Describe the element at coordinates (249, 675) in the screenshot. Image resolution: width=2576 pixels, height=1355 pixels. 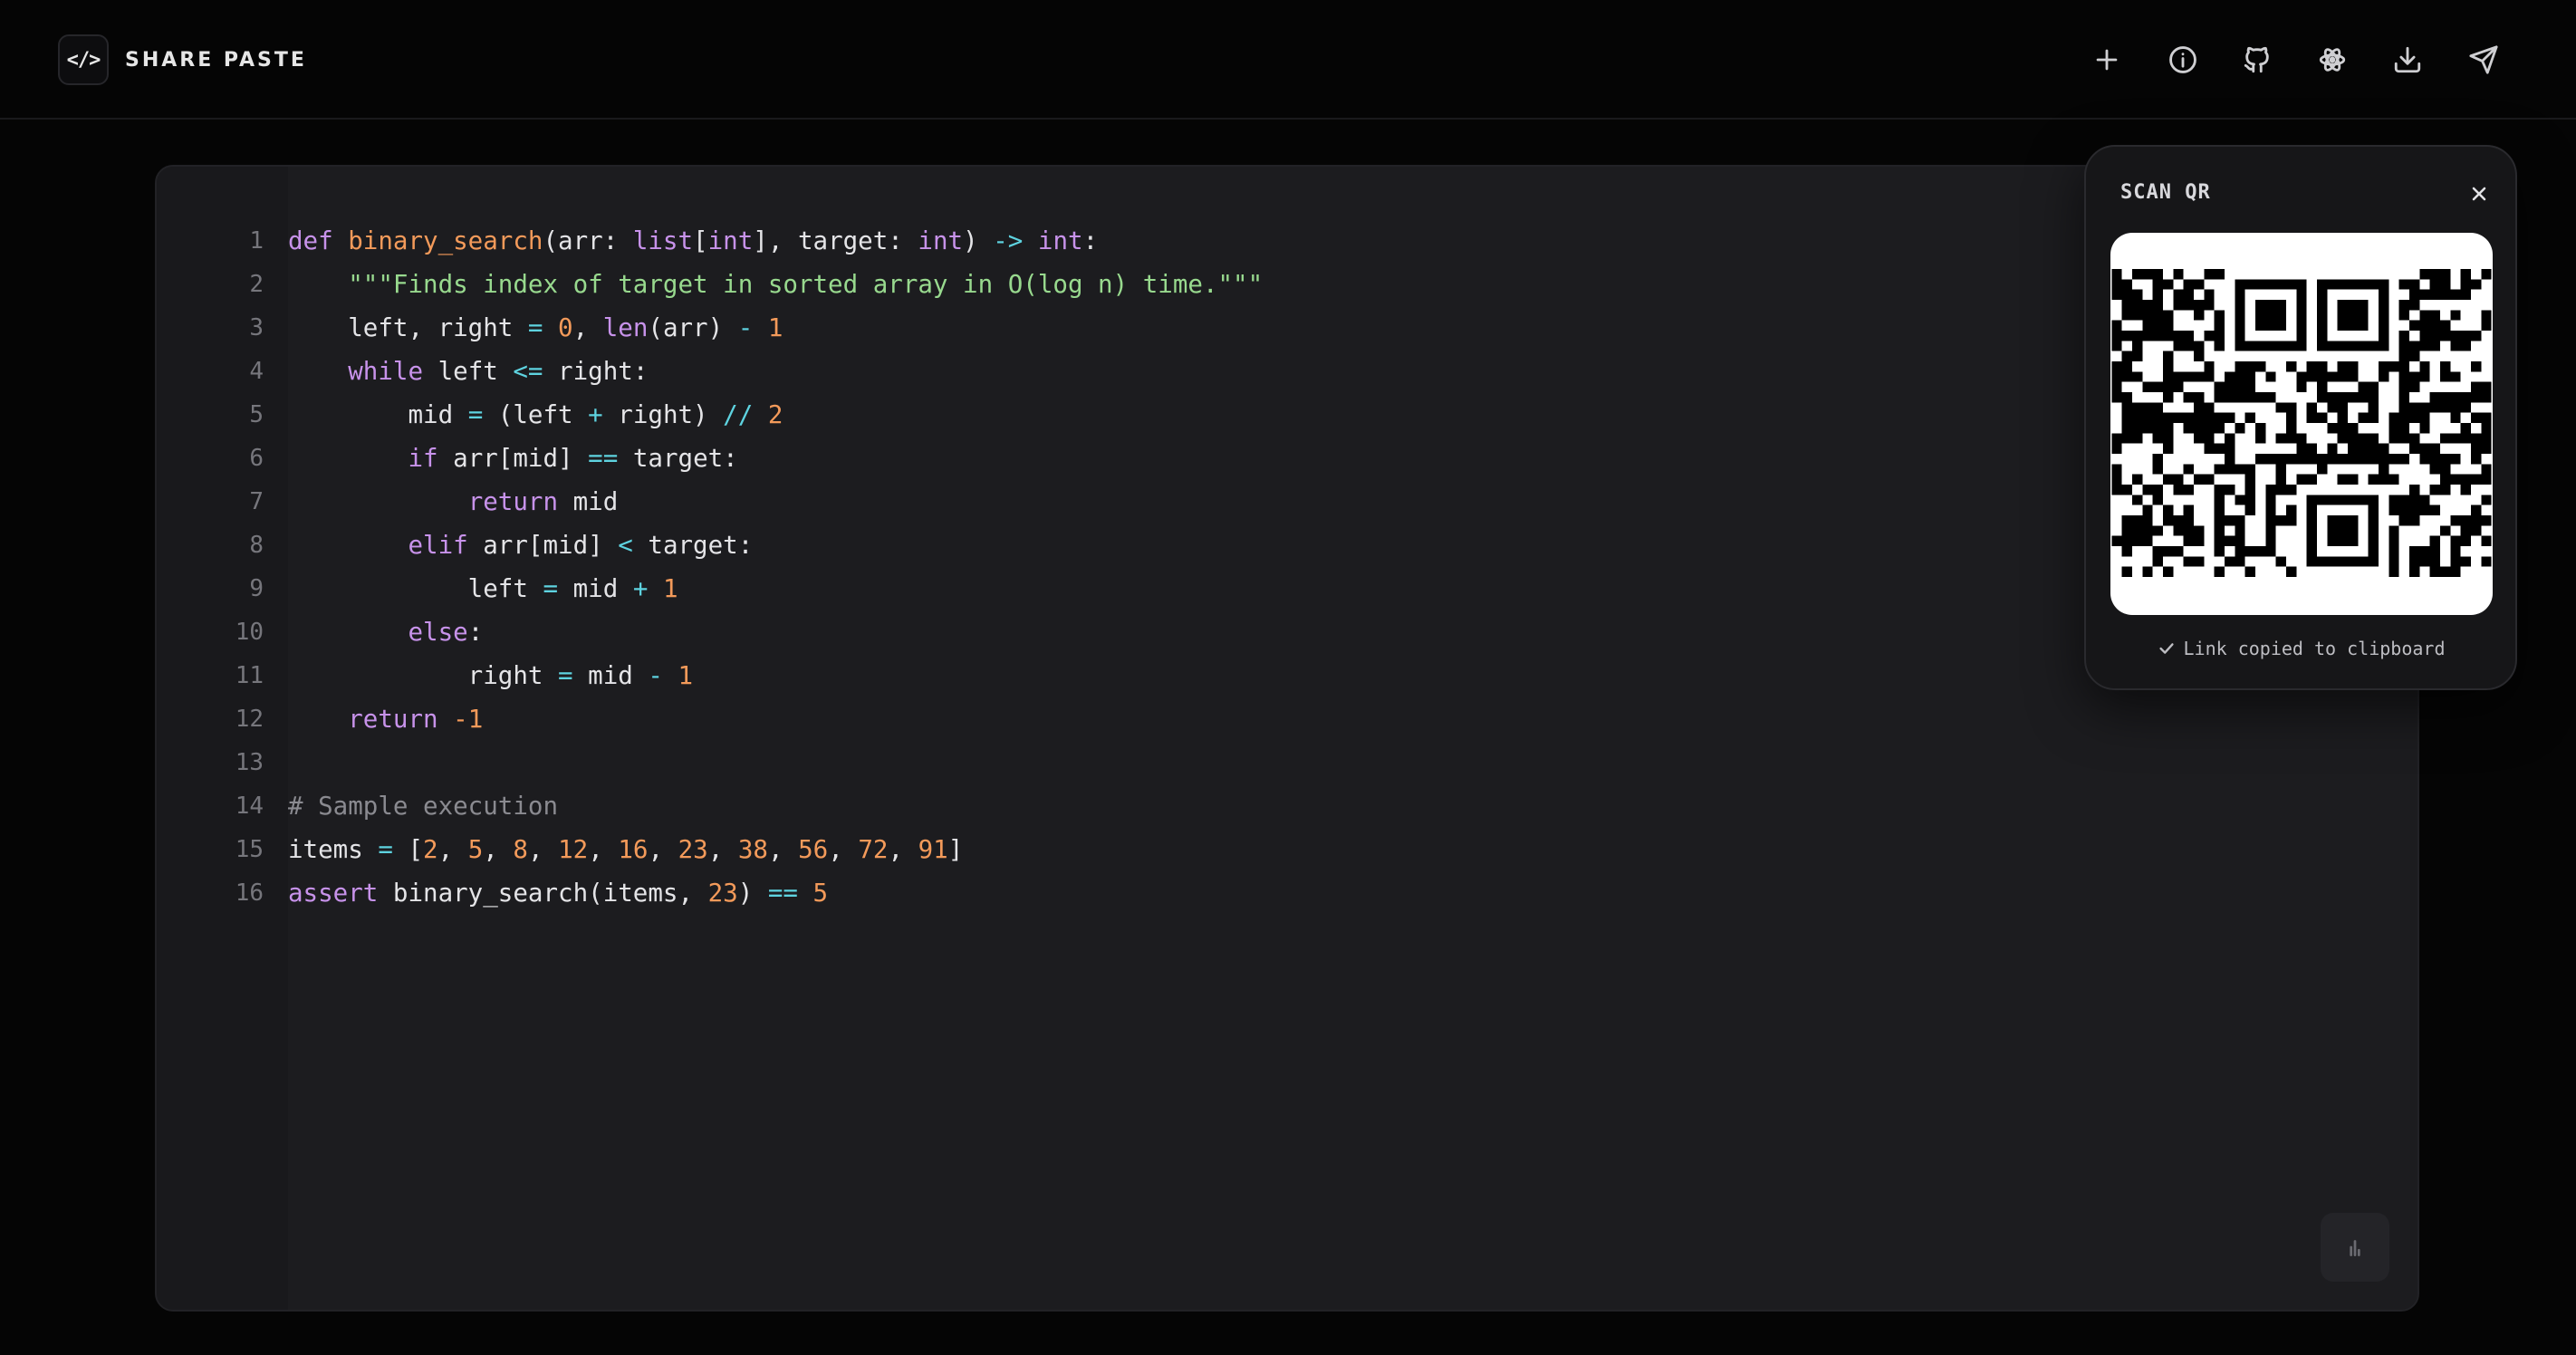
I see `line-number: 11` at that location.